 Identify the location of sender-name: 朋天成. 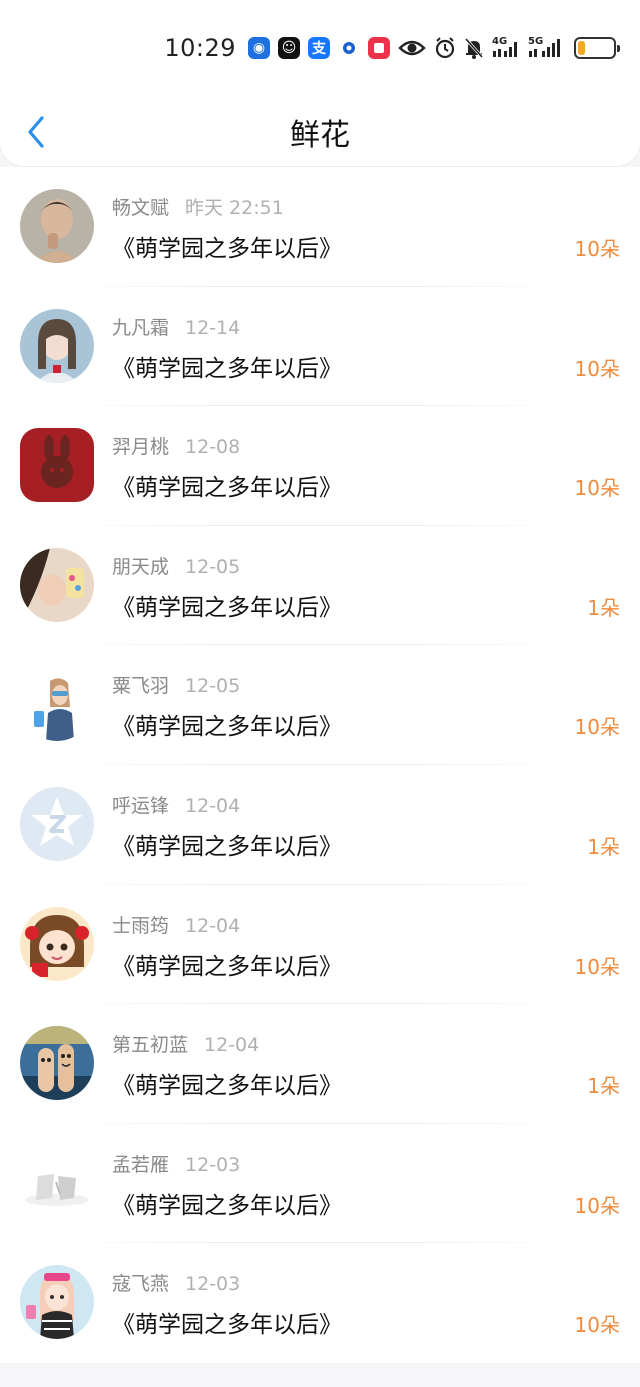
(140, 567).